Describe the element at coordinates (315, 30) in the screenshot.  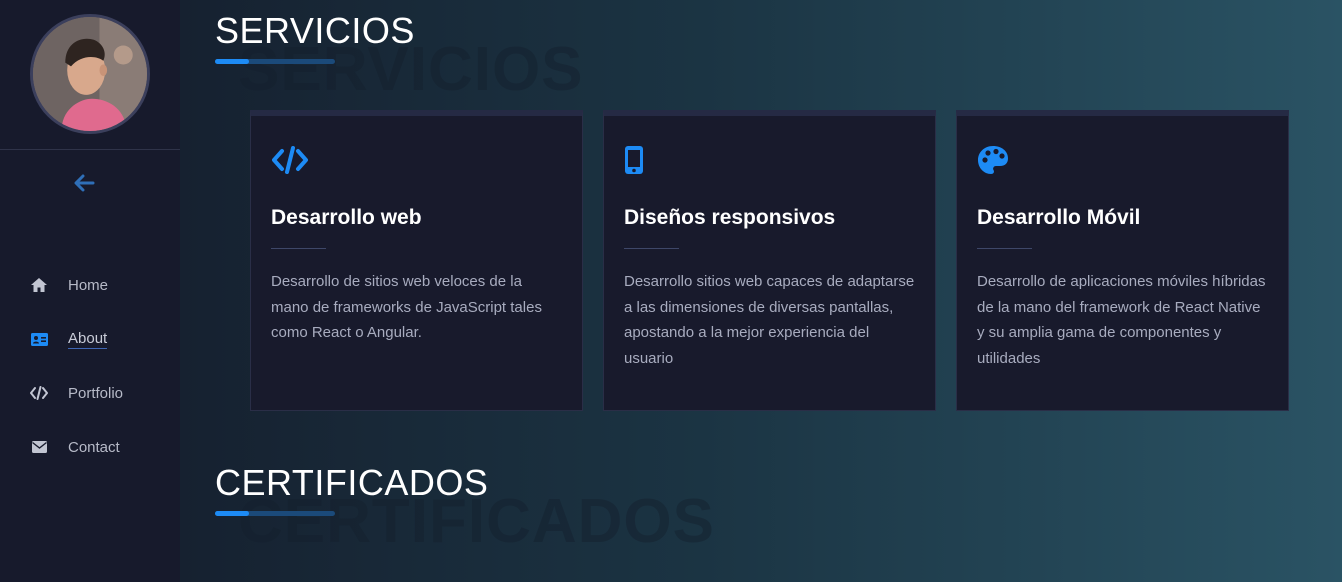
I see `section-title-services: SERVICIOS` at that location.